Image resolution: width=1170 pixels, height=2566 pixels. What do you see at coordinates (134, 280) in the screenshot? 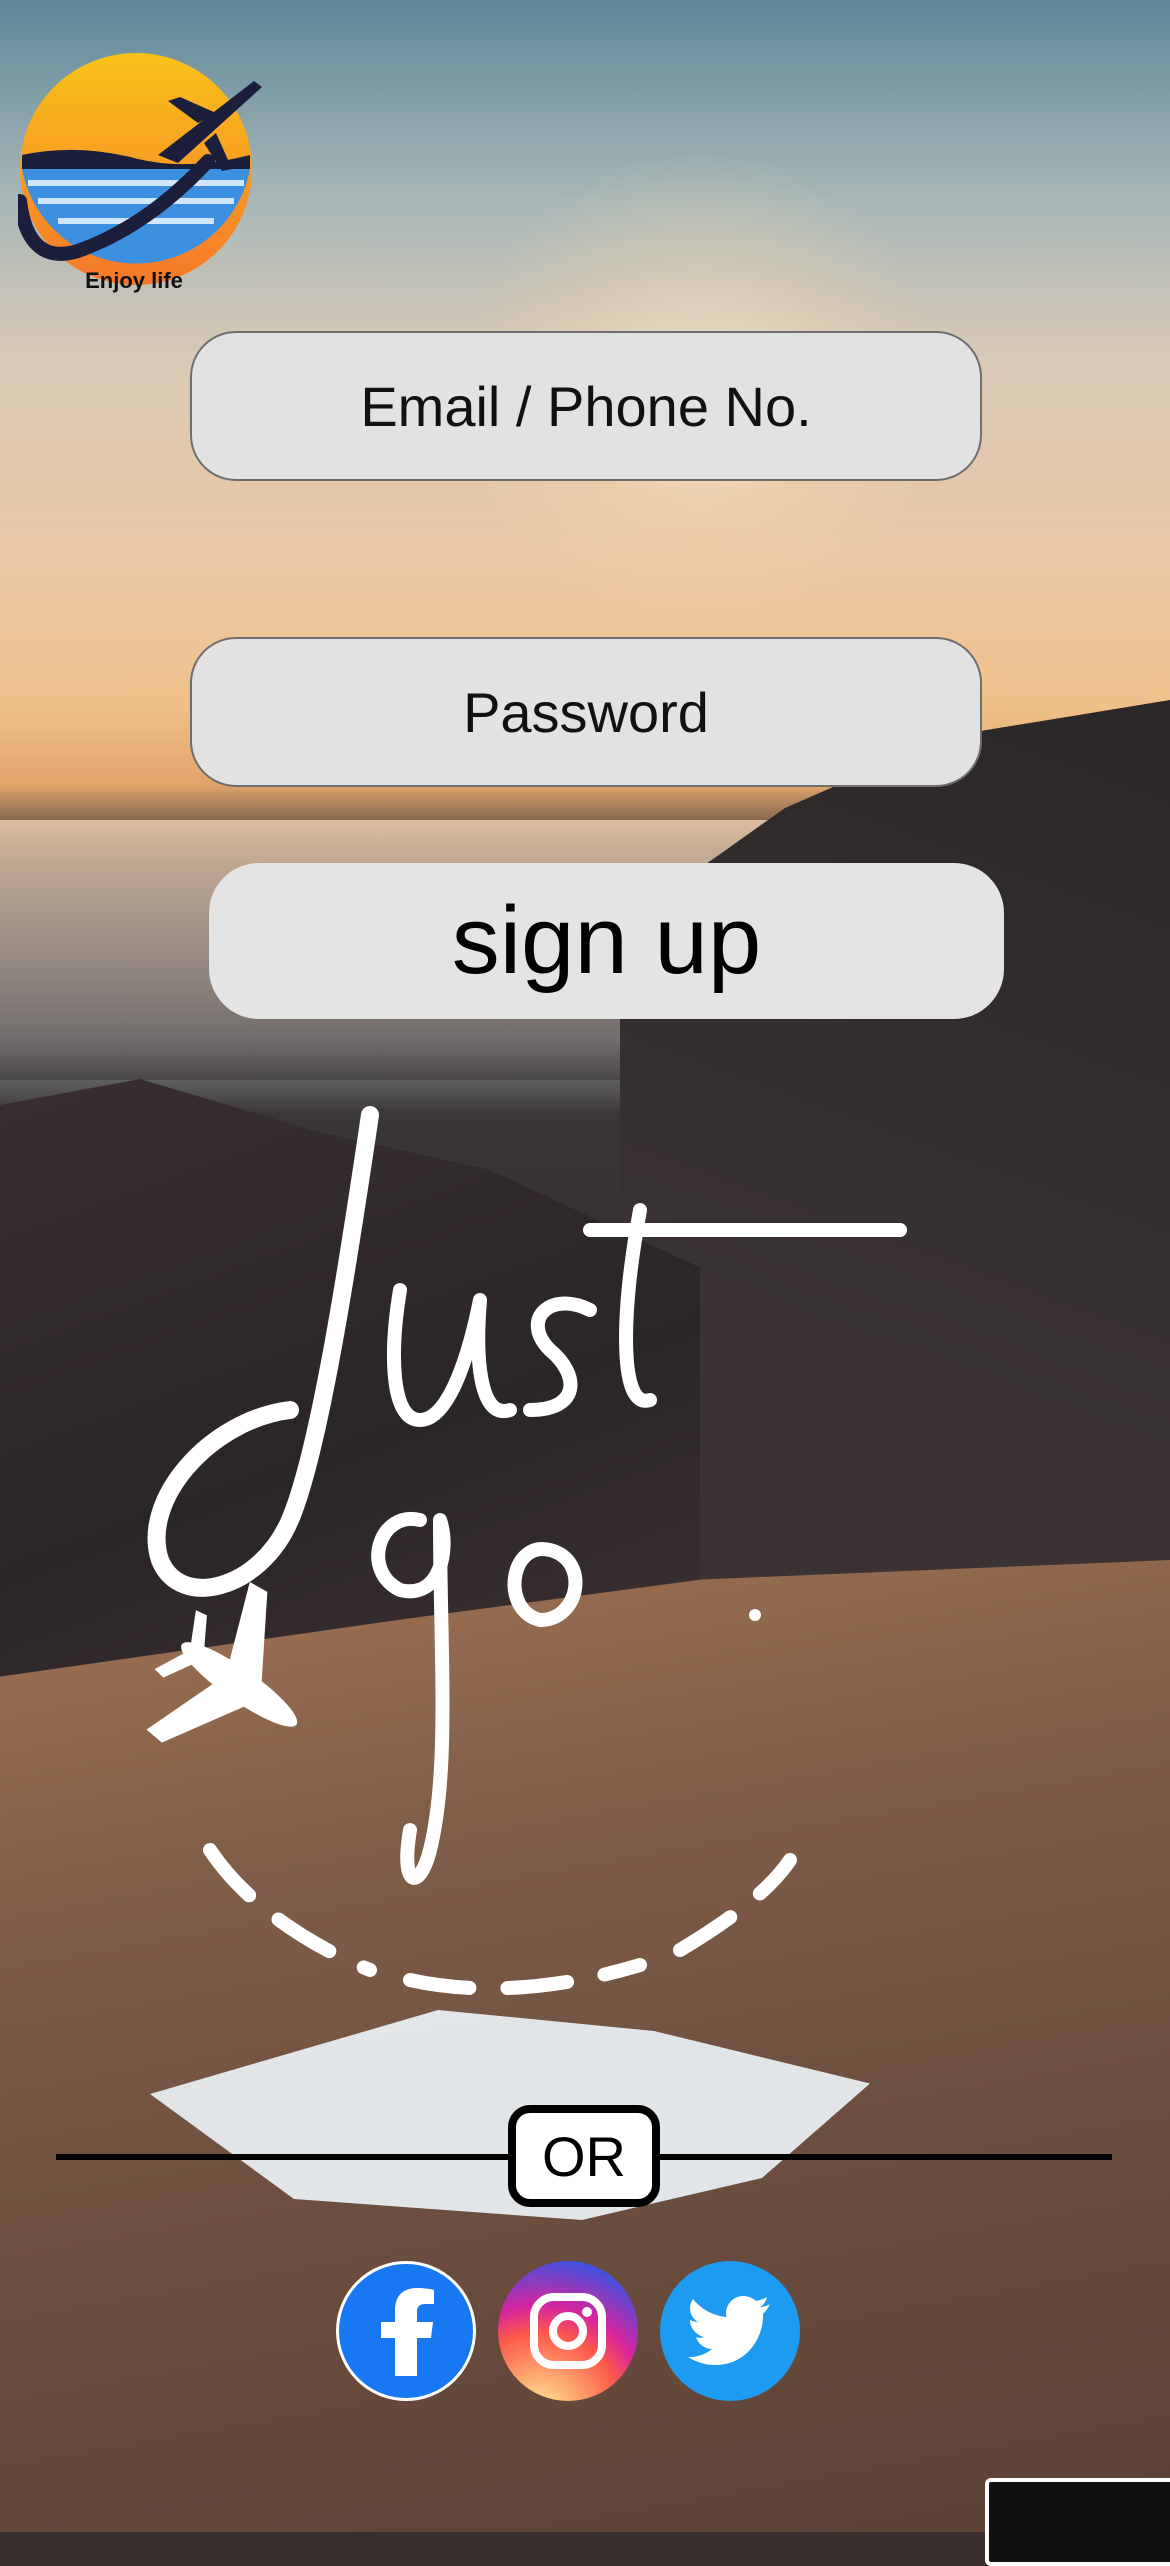
I see `logo-caption: Enjoy life` at bounding box center [134, 280].